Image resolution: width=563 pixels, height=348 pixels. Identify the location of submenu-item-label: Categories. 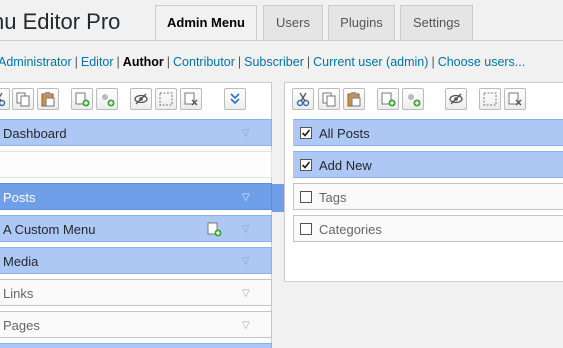
(350, 229).